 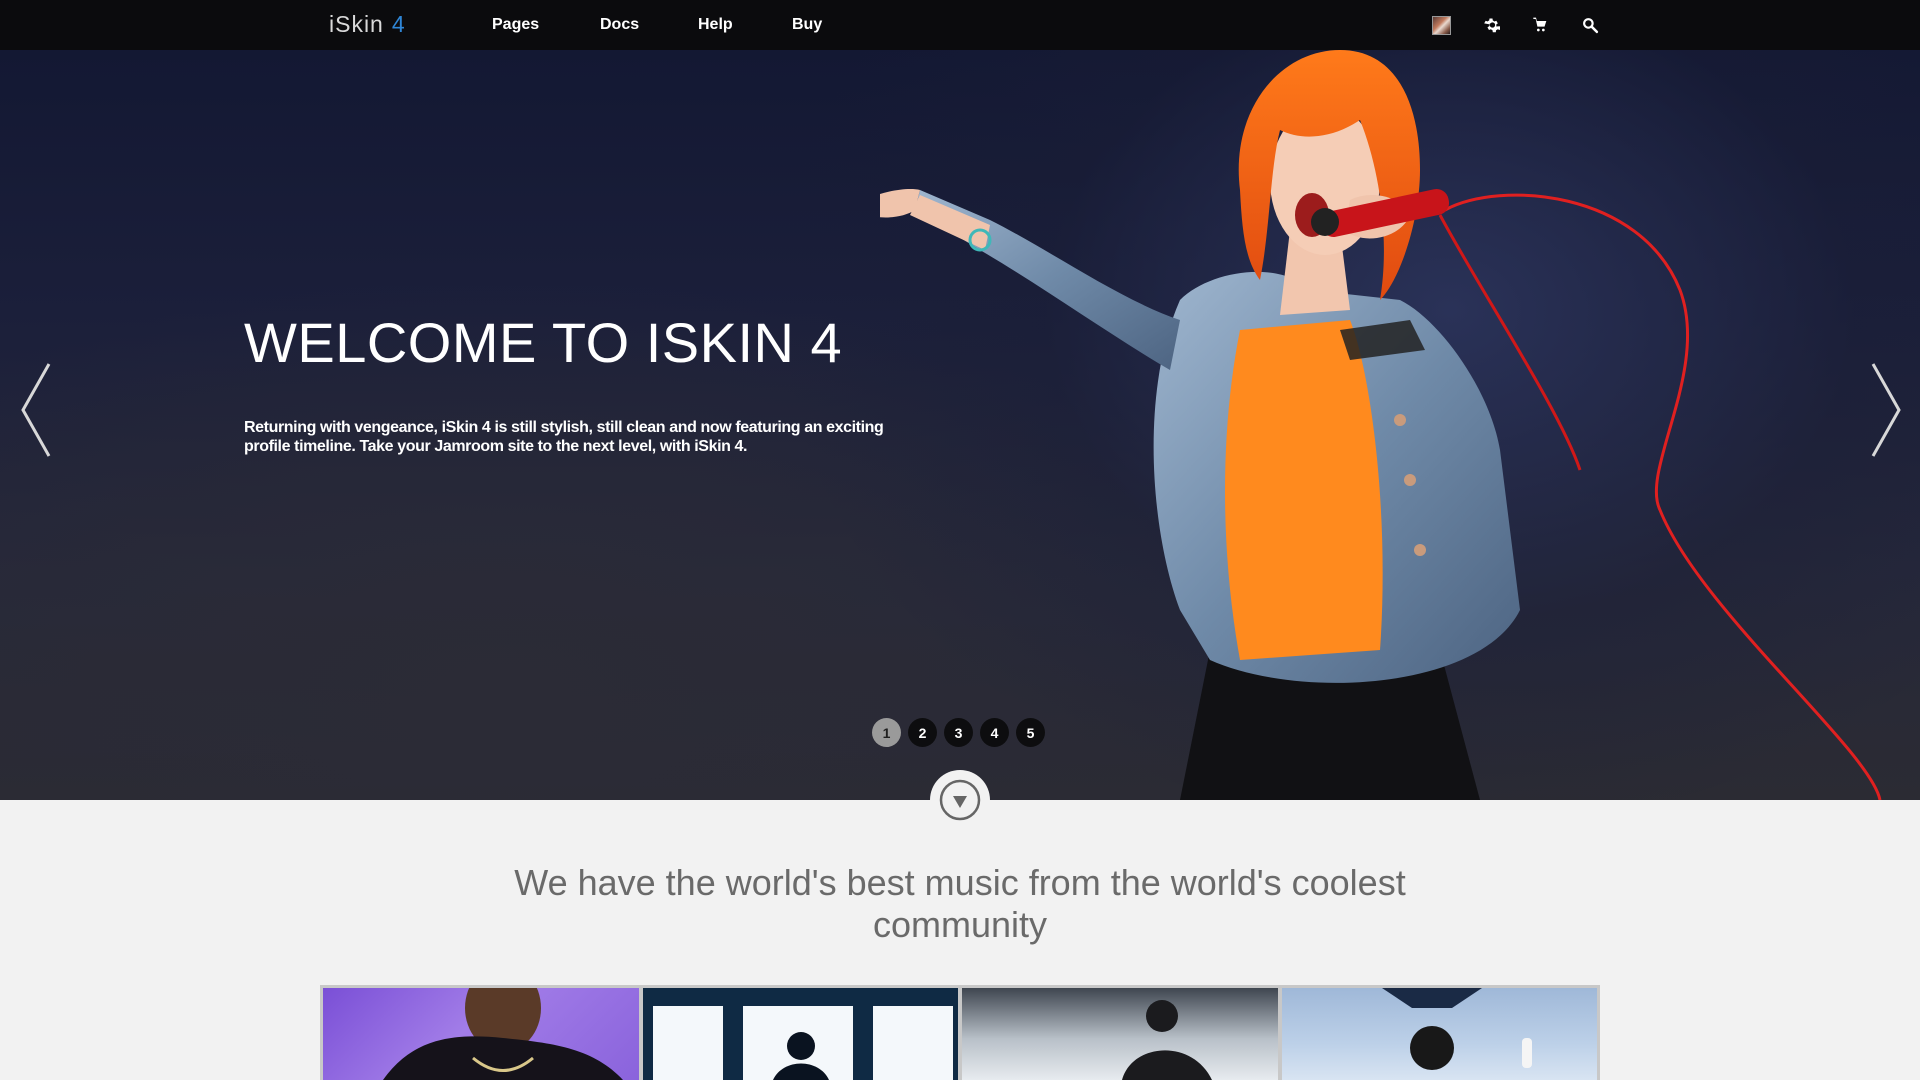 What do you see at coordinates (398, 24) in the screenshot?
I see `logo-number: 4` at bounding box center [398, 24].